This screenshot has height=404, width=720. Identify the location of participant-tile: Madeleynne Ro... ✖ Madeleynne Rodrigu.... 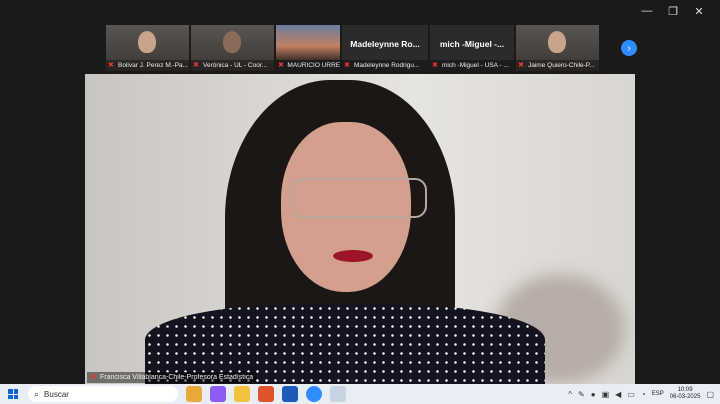
(385, 48).